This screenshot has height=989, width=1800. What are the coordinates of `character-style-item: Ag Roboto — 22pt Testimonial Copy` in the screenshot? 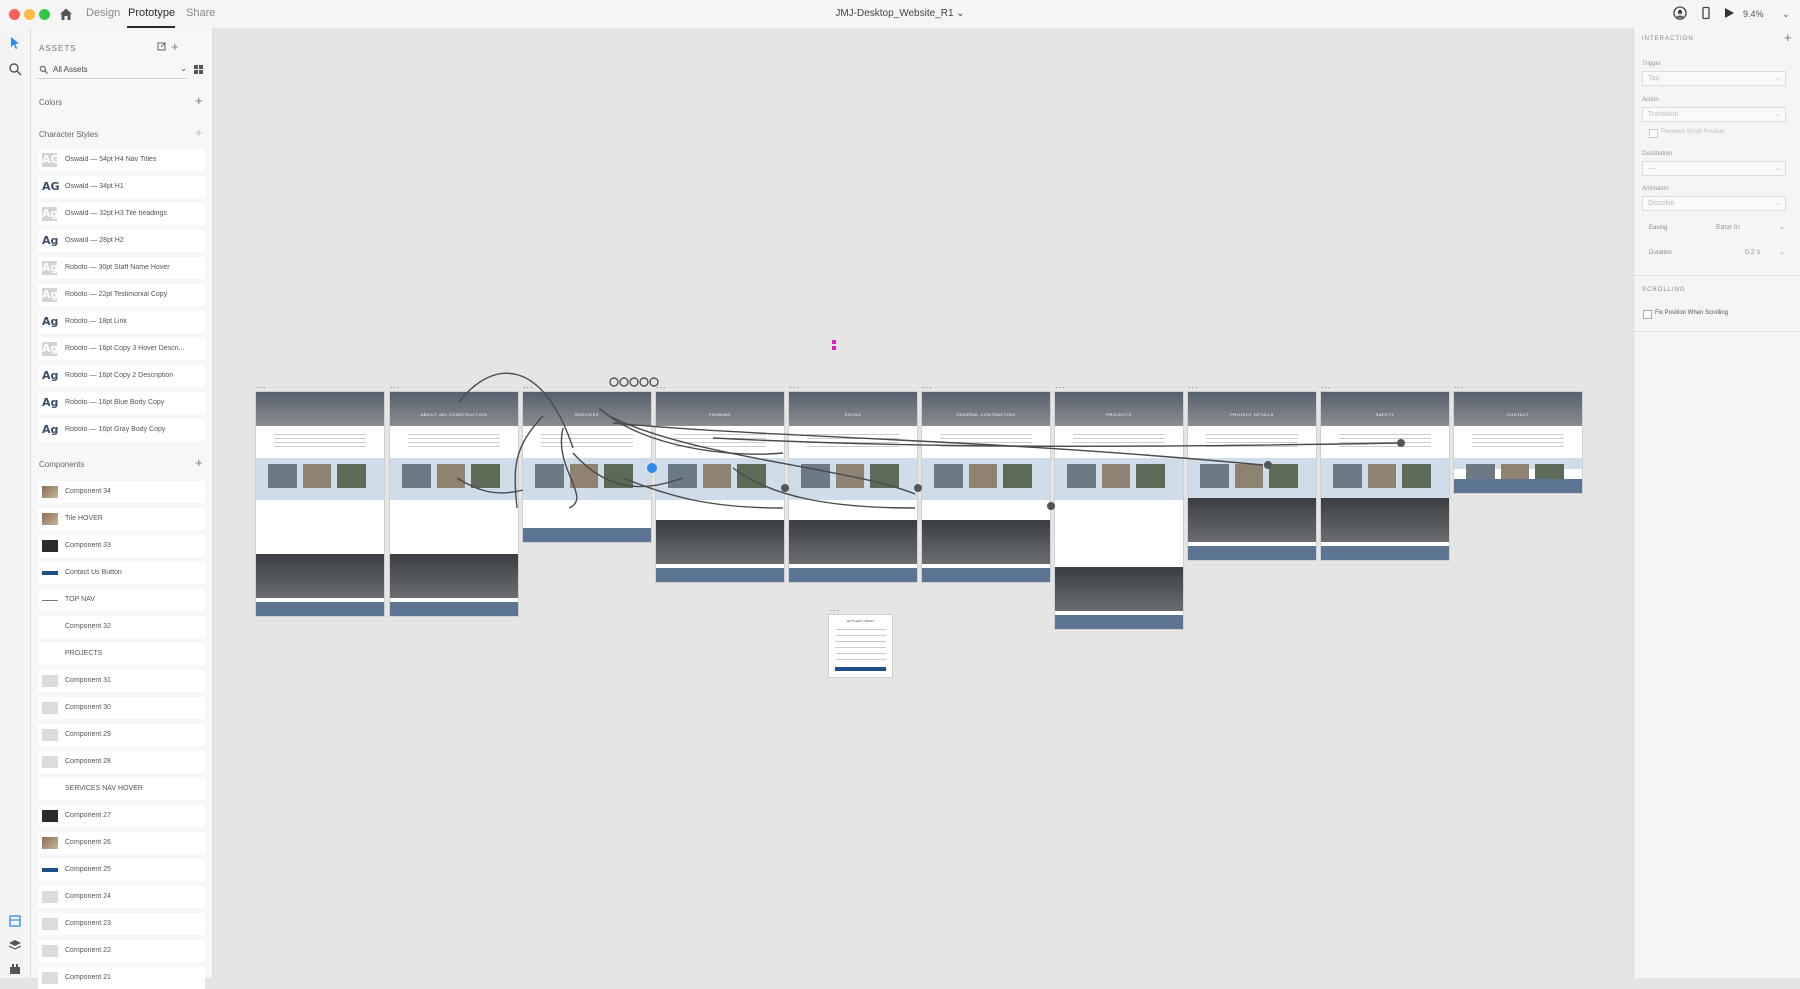 It's located at (121, 295).